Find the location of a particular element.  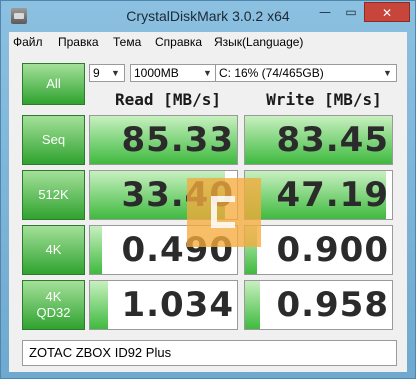

4k-qd32-write-result: 0.958 is located at coordinates (318, 305).